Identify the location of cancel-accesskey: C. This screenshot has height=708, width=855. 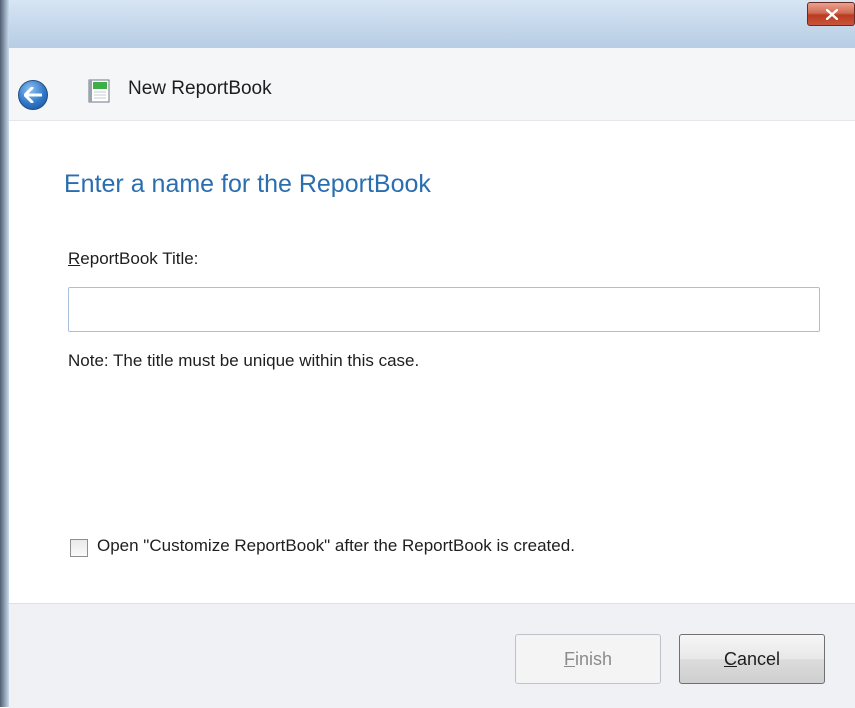
(730, 659).